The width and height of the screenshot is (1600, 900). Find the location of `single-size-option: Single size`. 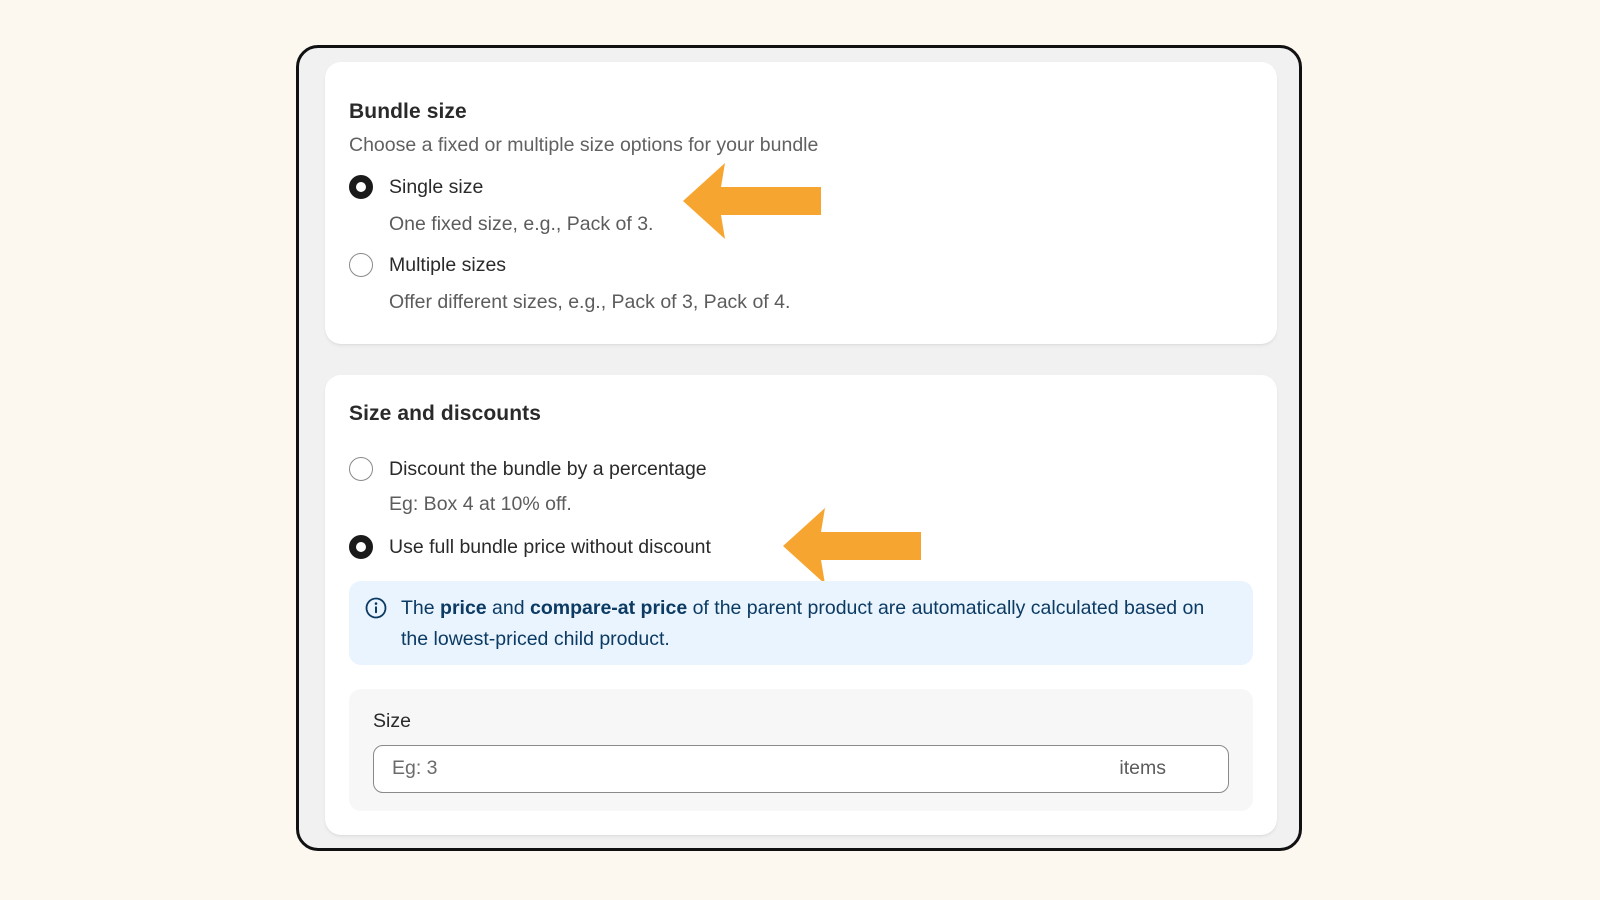

single-size-option: Single size is located at coordinates (416, 187).